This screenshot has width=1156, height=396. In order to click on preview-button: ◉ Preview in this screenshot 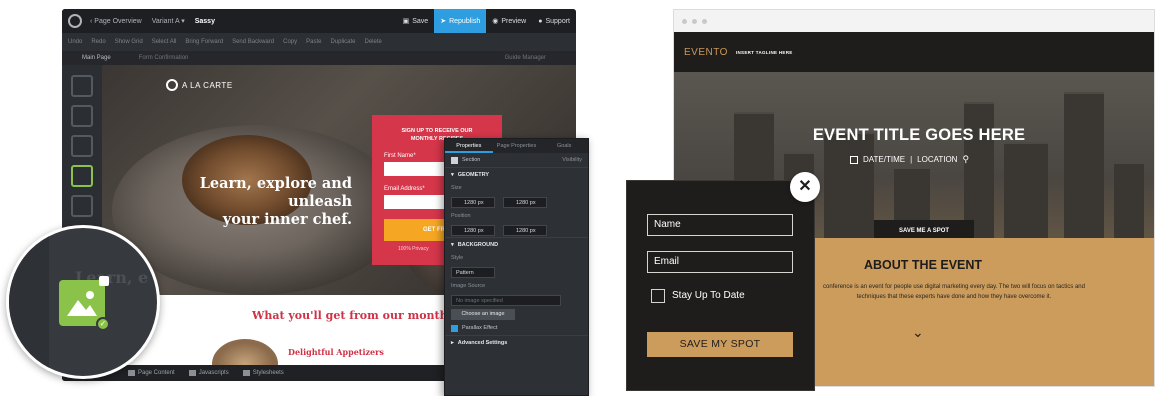, I will do `click(509, 21)`.